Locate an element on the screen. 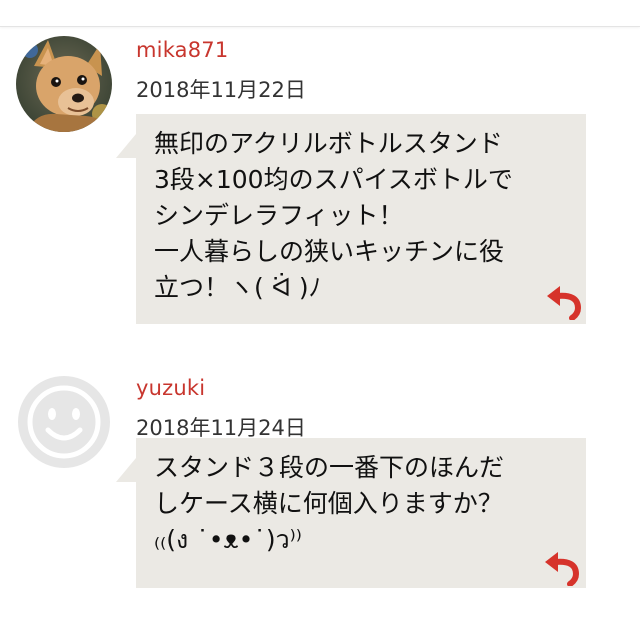  username-link: yuzuki is located at coordinates (170, 388).